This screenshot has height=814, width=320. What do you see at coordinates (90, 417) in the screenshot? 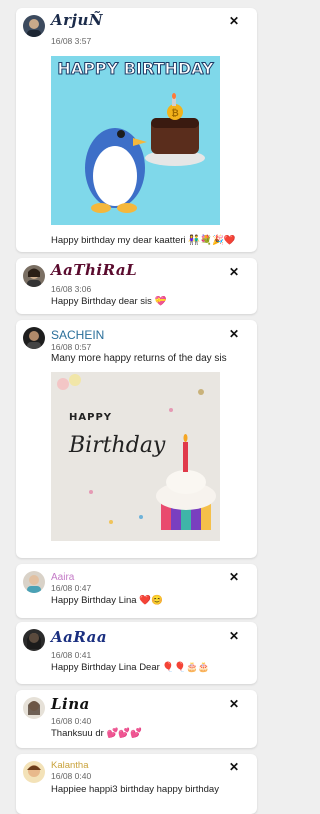
I see `card-heading: HAPPY` at bounding box center [90, 417].